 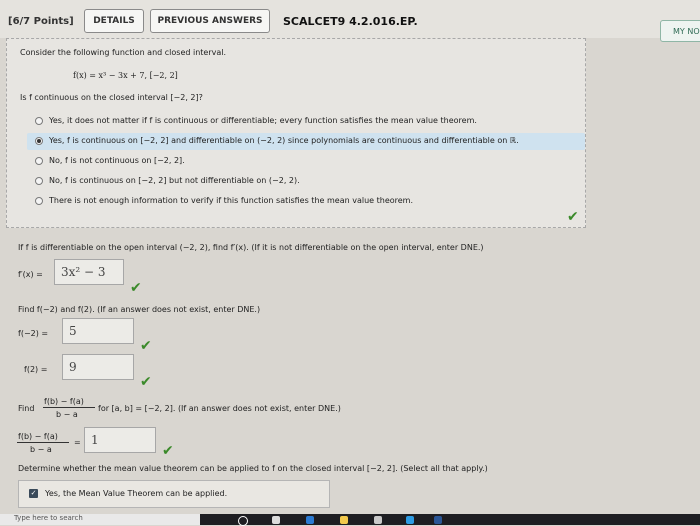 What do you see at coordinates (276, 520) in the screenshot?
I see `task-view-icon` at bounding box center [276, 520].